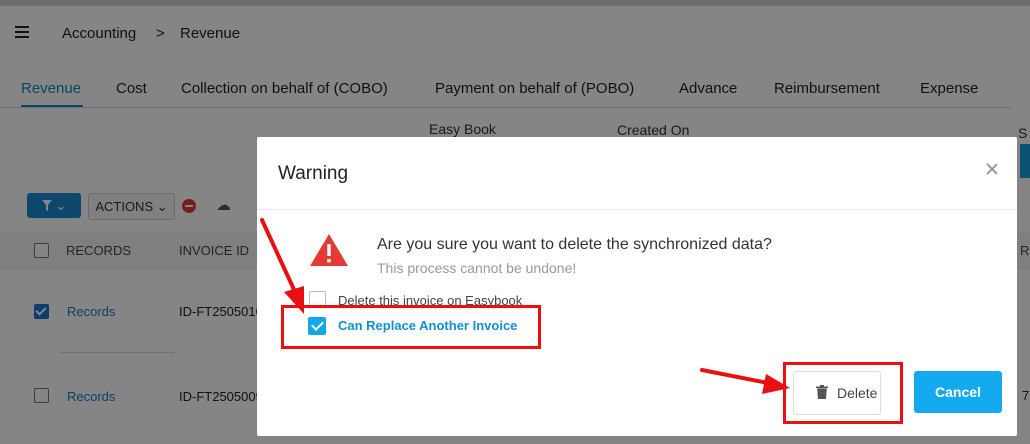  What do you see at coordinates (329, 250) in the screenshot?
I see `warning-icon` at bounding box center [329, 250].